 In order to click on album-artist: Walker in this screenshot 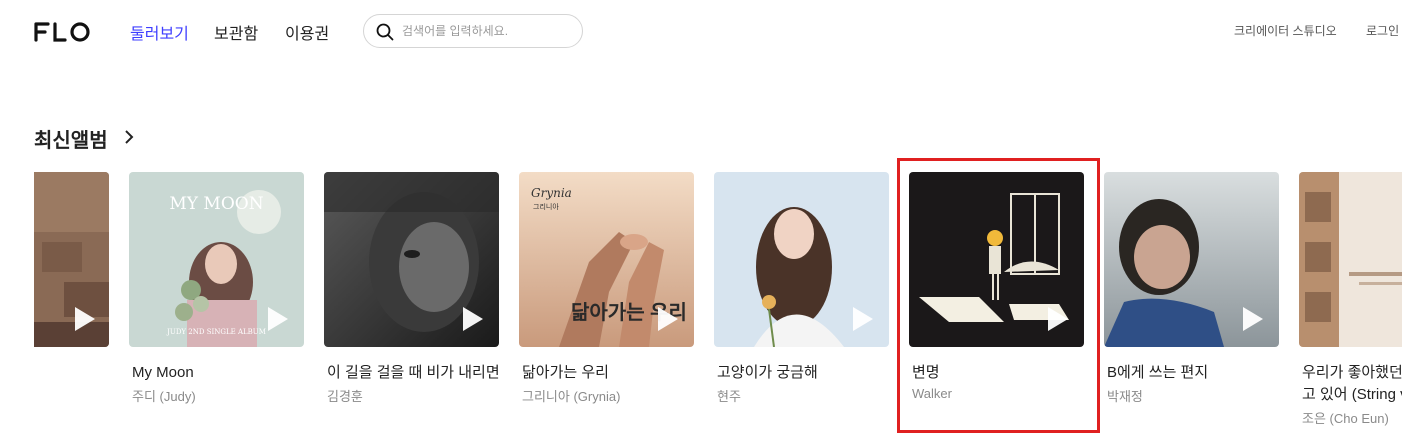, I will do `click(932, 393)`.